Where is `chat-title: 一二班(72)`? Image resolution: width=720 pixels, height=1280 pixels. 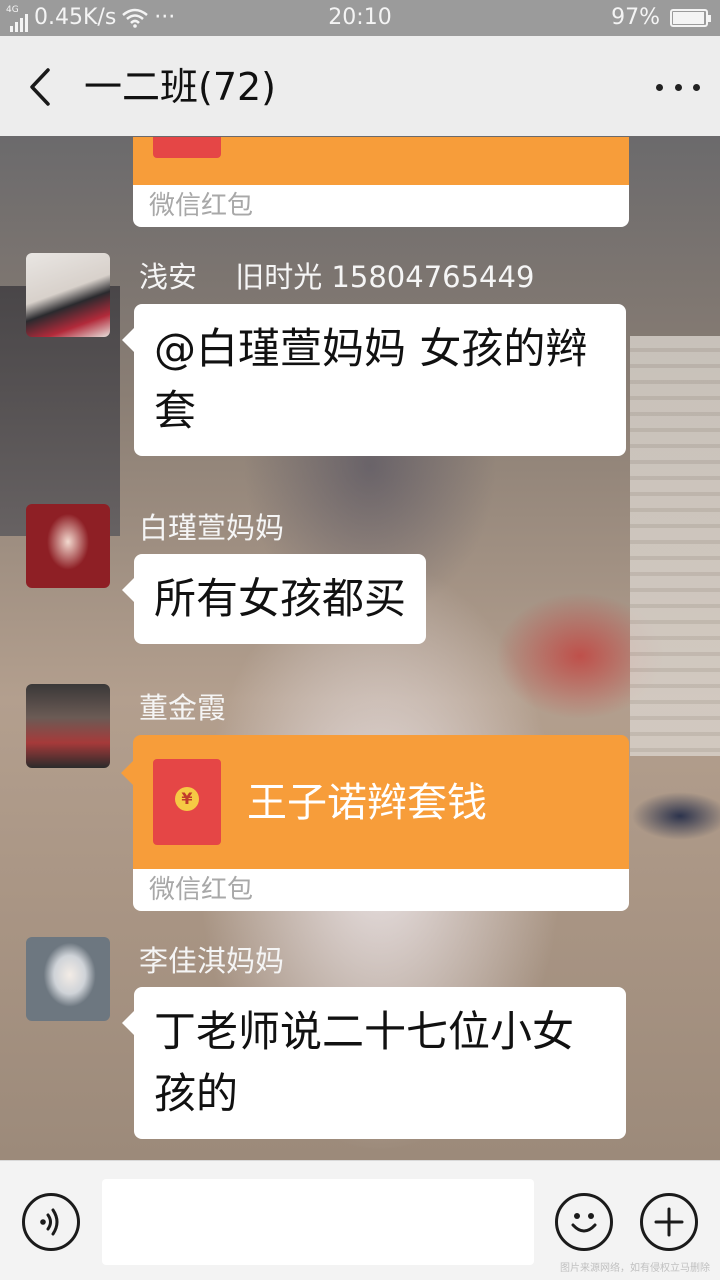 chat-title: 一二班(72) is located at coordinates (180, 87).